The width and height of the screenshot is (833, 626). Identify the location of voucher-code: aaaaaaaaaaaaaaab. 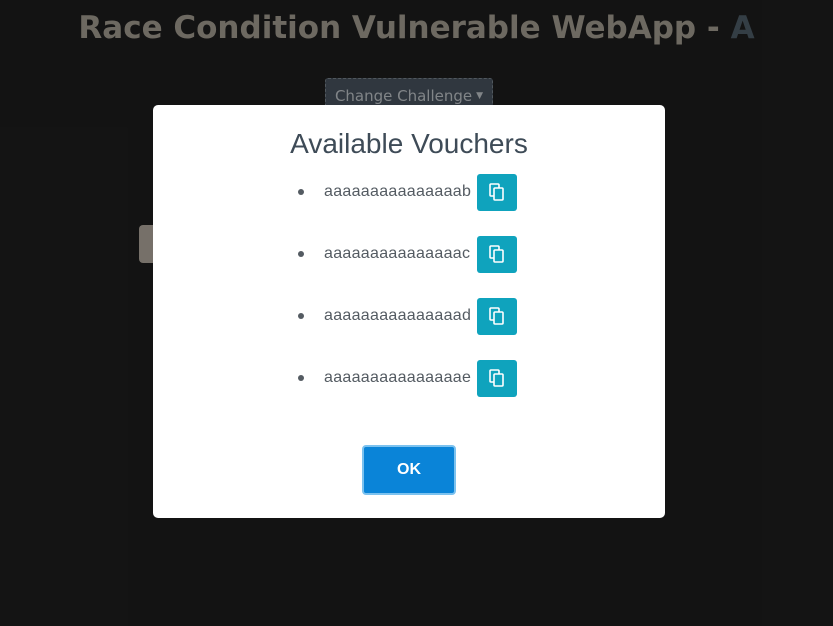
(398, 191).